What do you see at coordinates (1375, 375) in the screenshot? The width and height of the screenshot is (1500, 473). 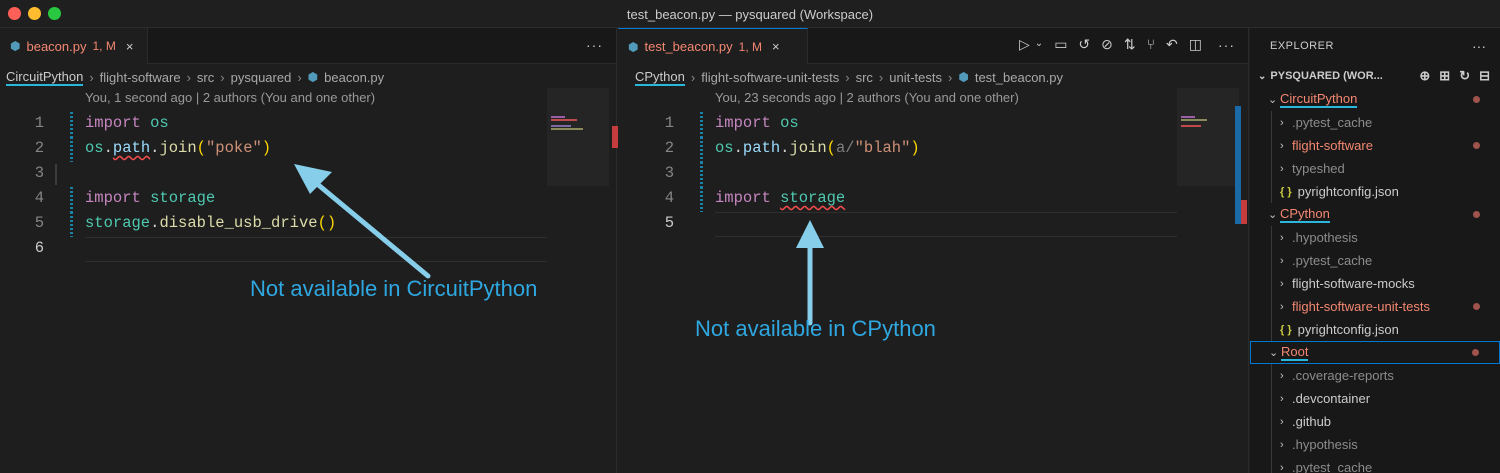 I see `tree-folder: › .coverage-reports` at bounding box center [1375, 375].